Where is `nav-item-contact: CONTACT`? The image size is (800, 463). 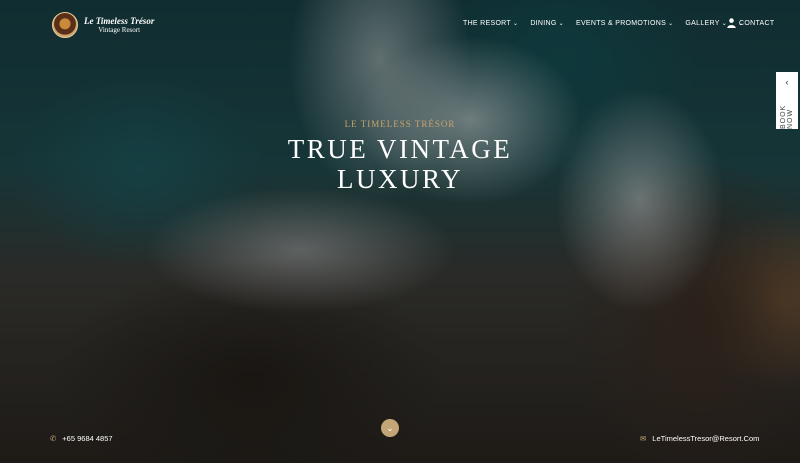
nav-item-contact: CONTACT is located at coordinates (756, 23).